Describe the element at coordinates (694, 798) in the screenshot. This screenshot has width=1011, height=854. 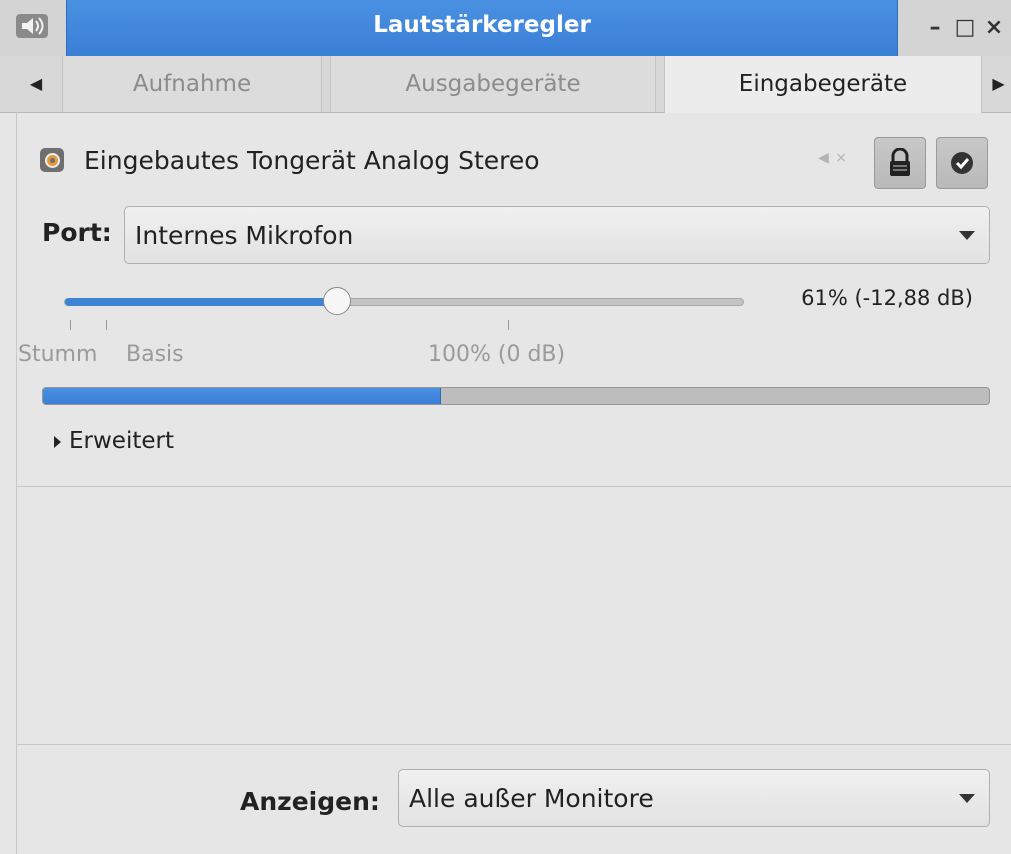
I see `show-filter-select: Alle außer Monitore` at that location.